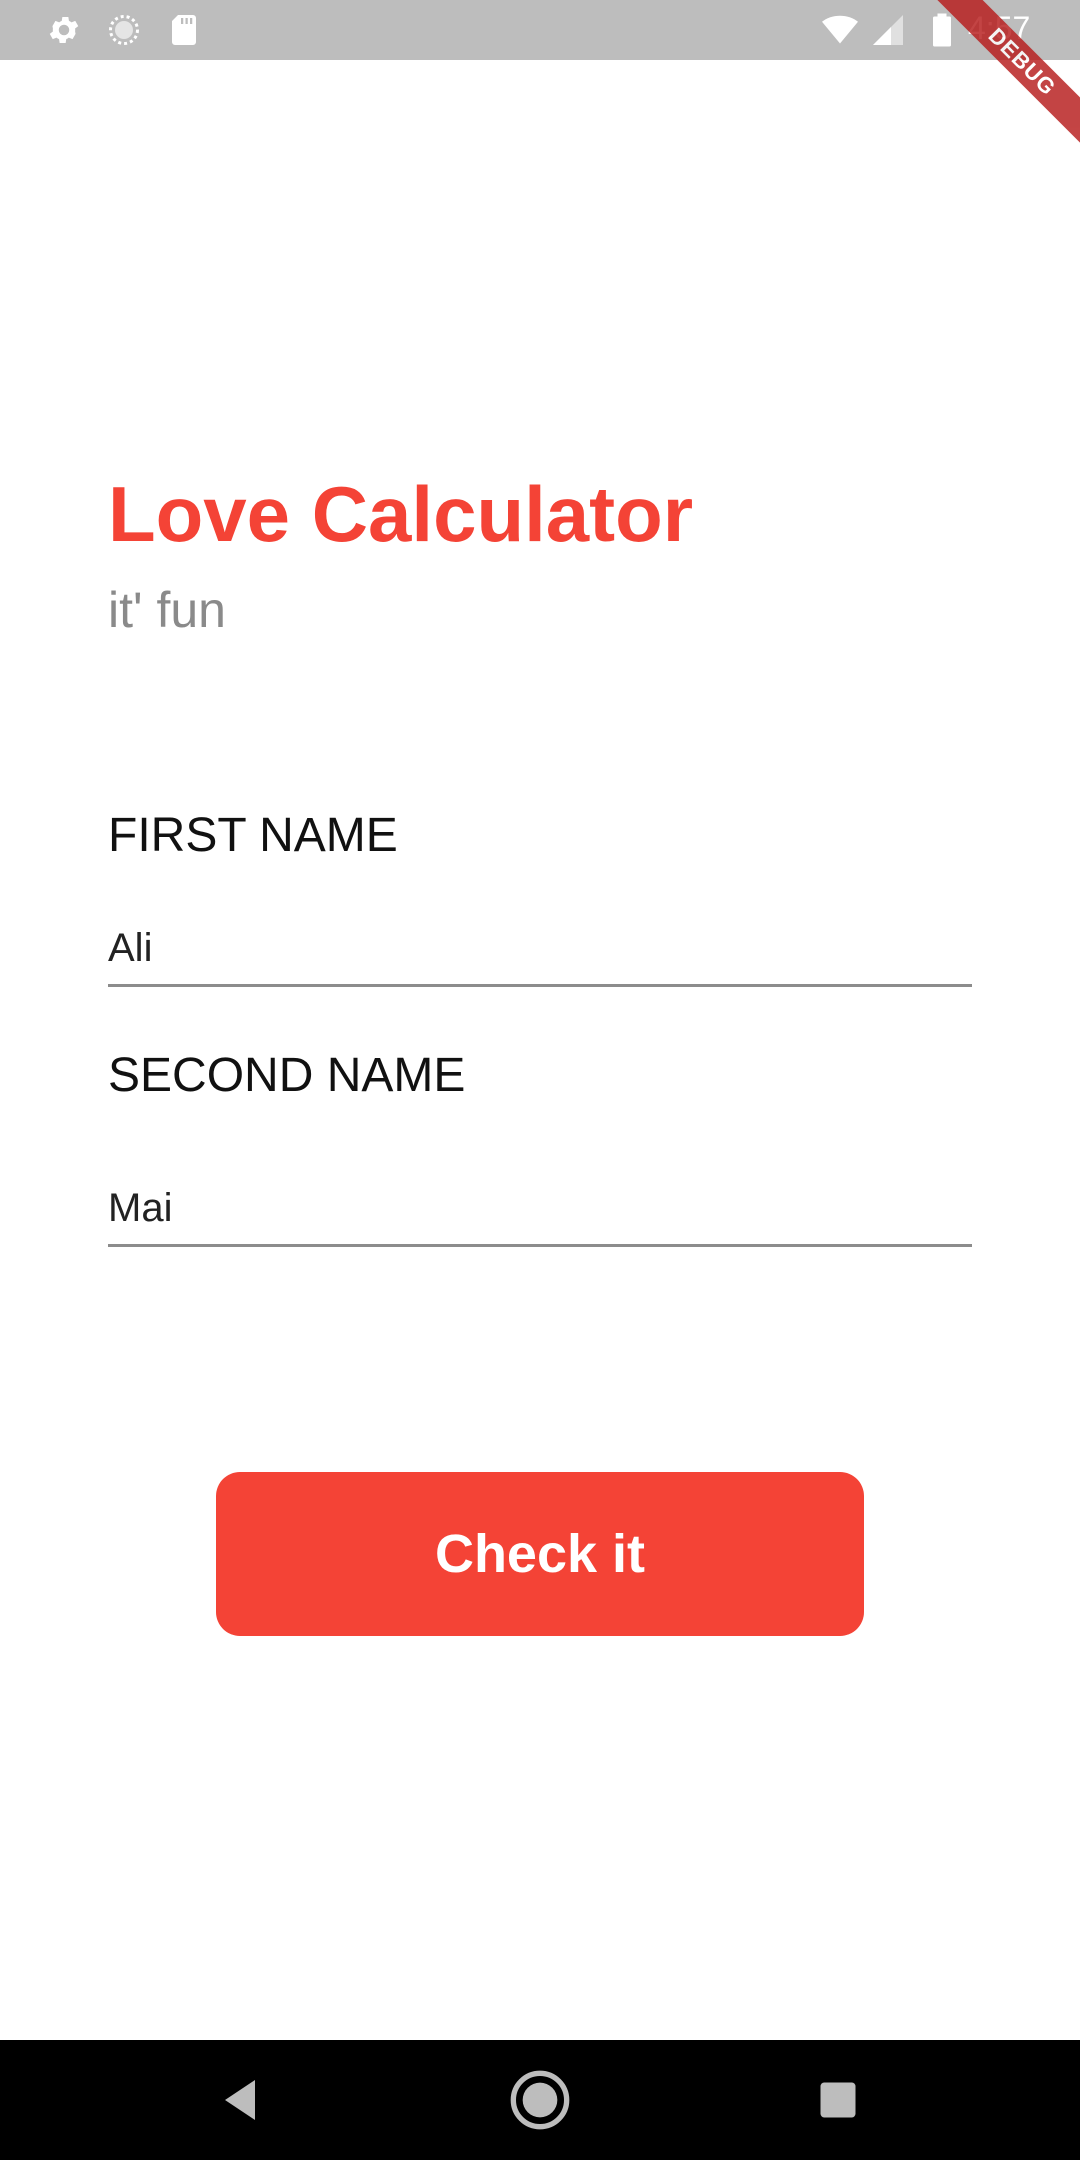 Image resolution: width=1080 pixels, height=2160 pixels. I want to click on status-time: 4:57, so click(999, 28).